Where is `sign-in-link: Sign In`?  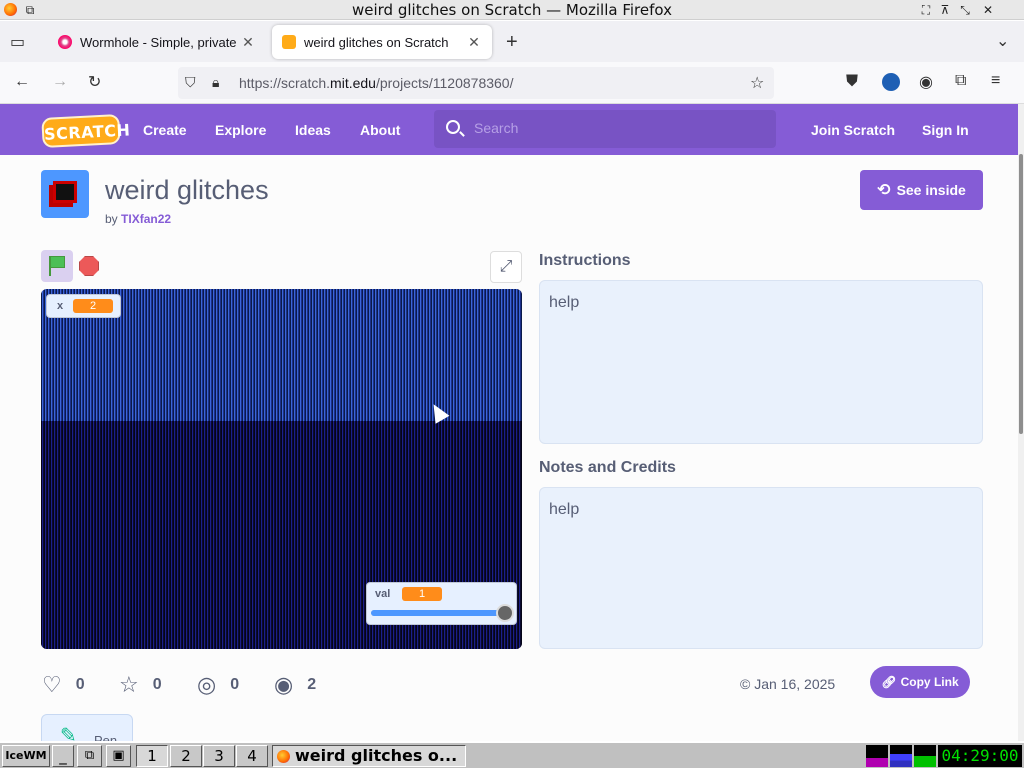
sign-in-link: Sign In is located at coordinates (945, 130).